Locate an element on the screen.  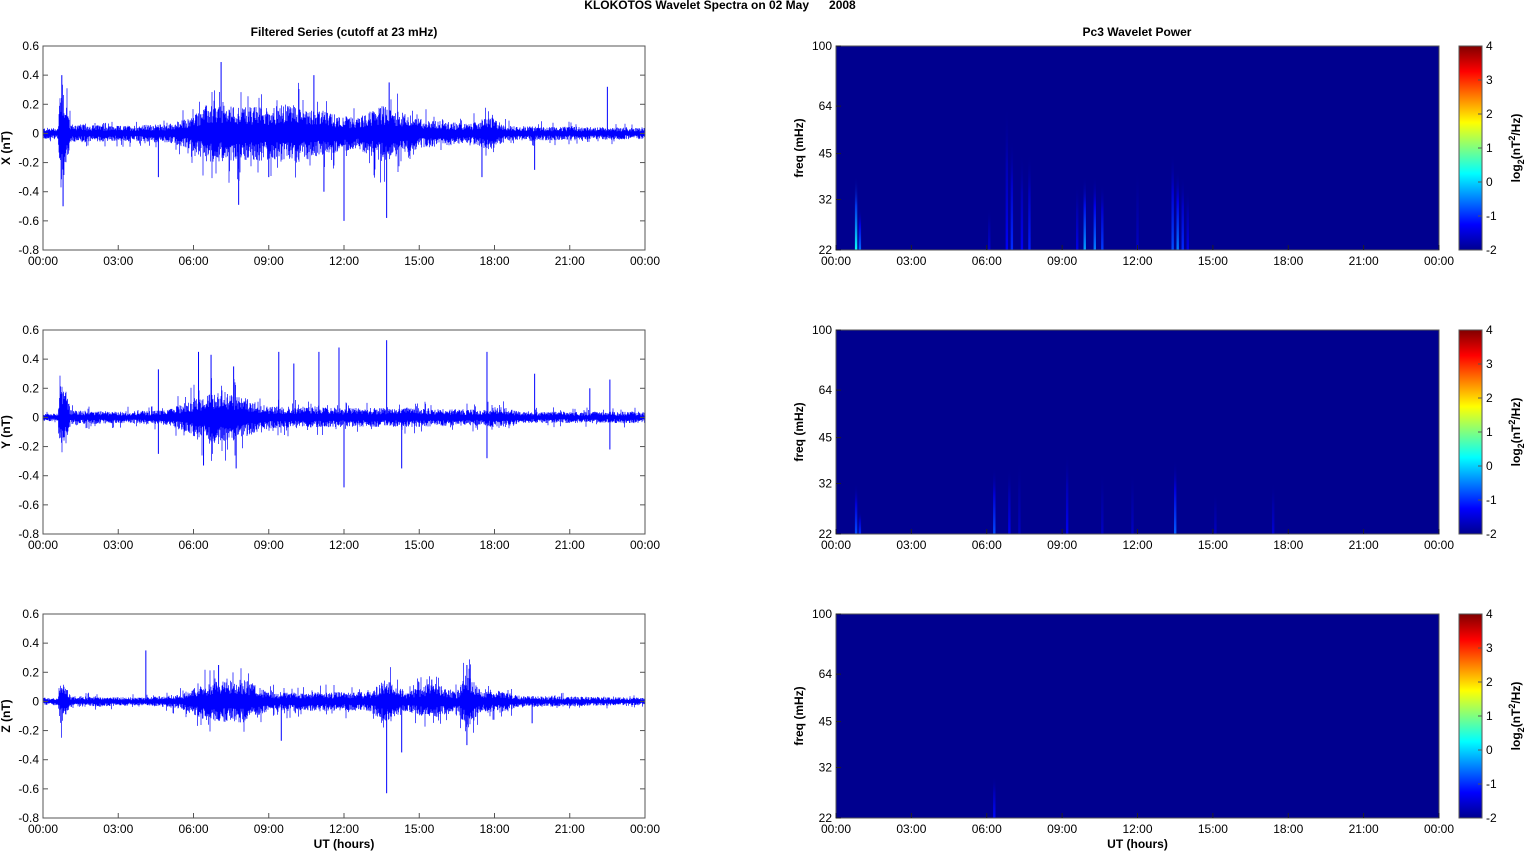
colorbar-tick-label: 4 is located at coordinates (1489, 46).